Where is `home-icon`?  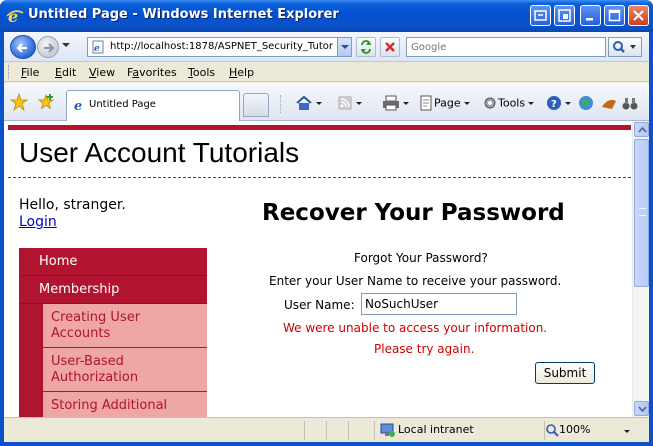
home-icon is located at coordinates (304, 102).